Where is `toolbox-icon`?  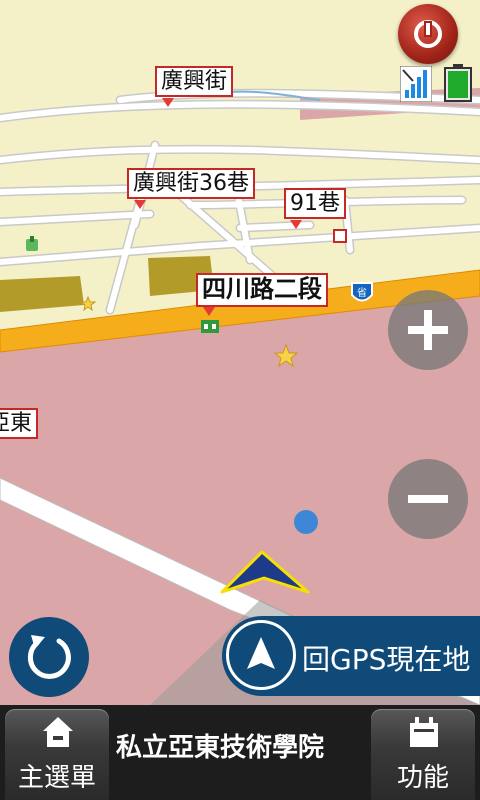 toolbox-icon is located at coordinates (424, 732).